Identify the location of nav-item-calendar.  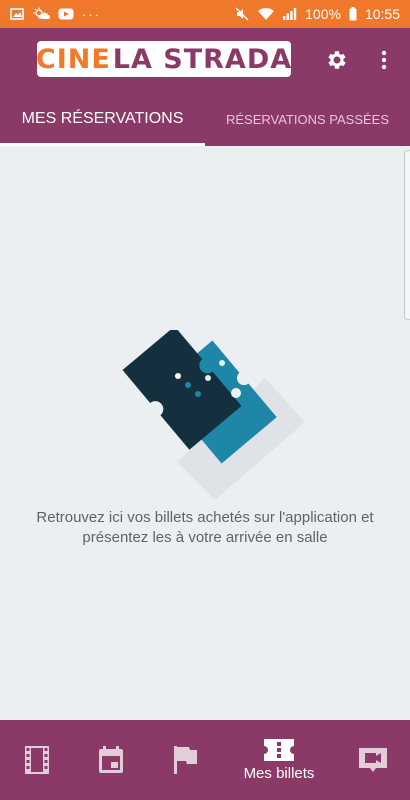
(111, 760).